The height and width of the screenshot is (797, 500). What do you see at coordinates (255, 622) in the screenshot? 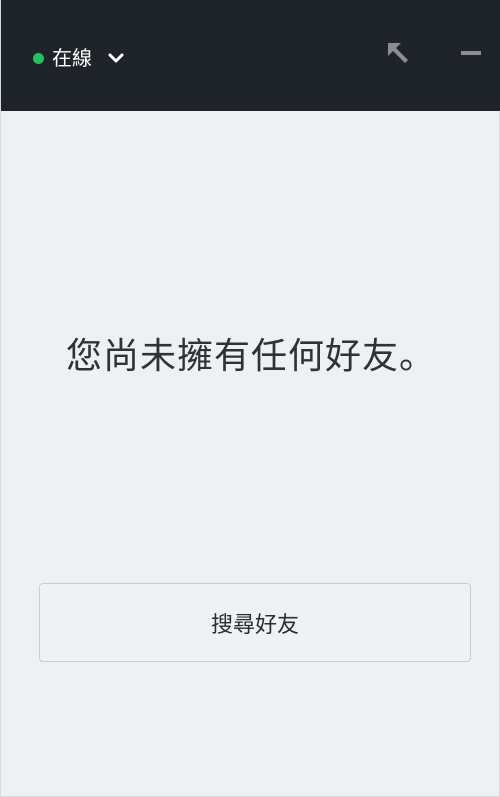
I see `search-friends-button: 搜尋好友` at bounding box center [255, 622].